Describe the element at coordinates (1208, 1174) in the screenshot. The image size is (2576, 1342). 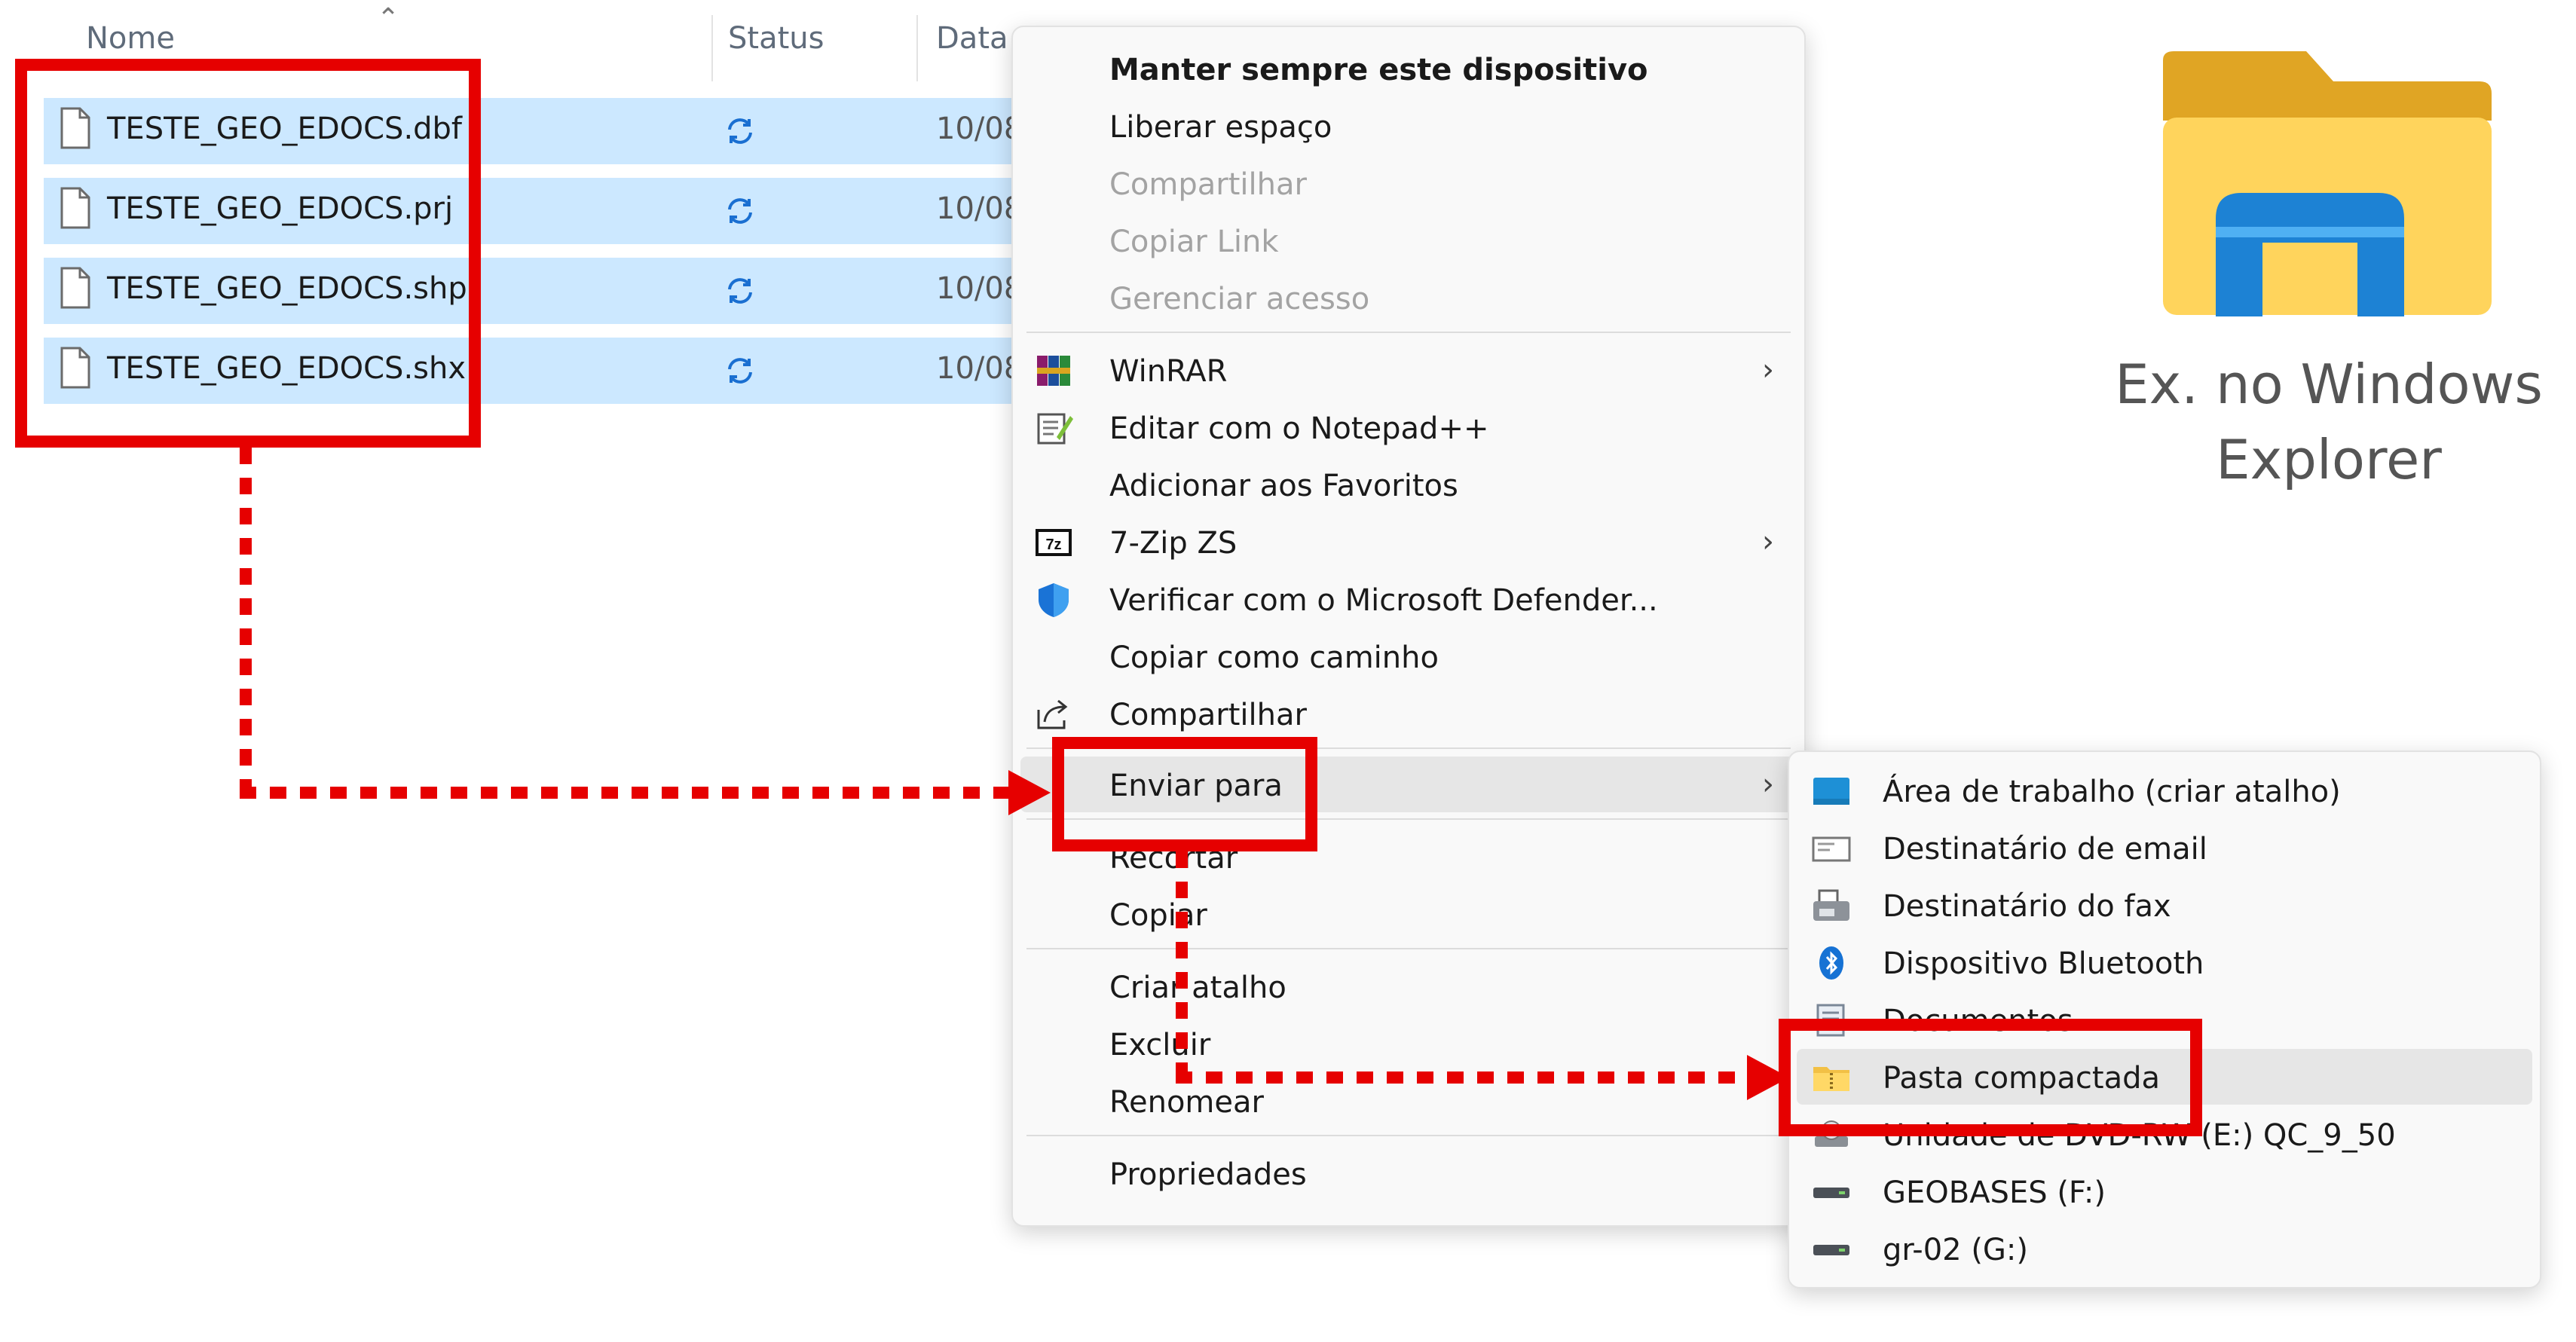
I see `menu-item-label: Propriedades` at that location.